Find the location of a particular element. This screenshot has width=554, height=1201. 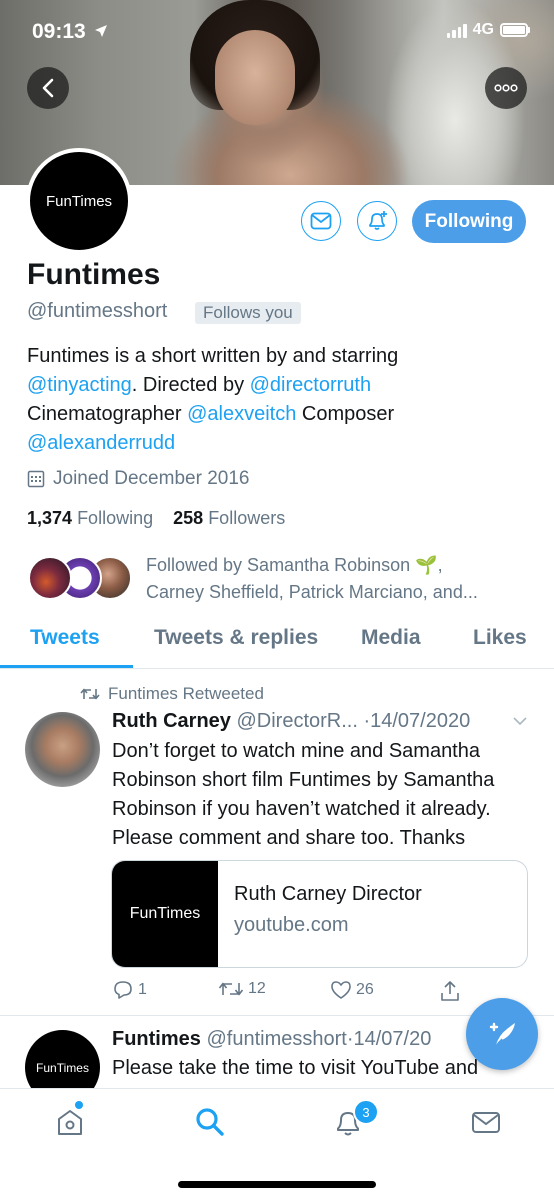

follower-avatar is located at coordinates (50, 578).